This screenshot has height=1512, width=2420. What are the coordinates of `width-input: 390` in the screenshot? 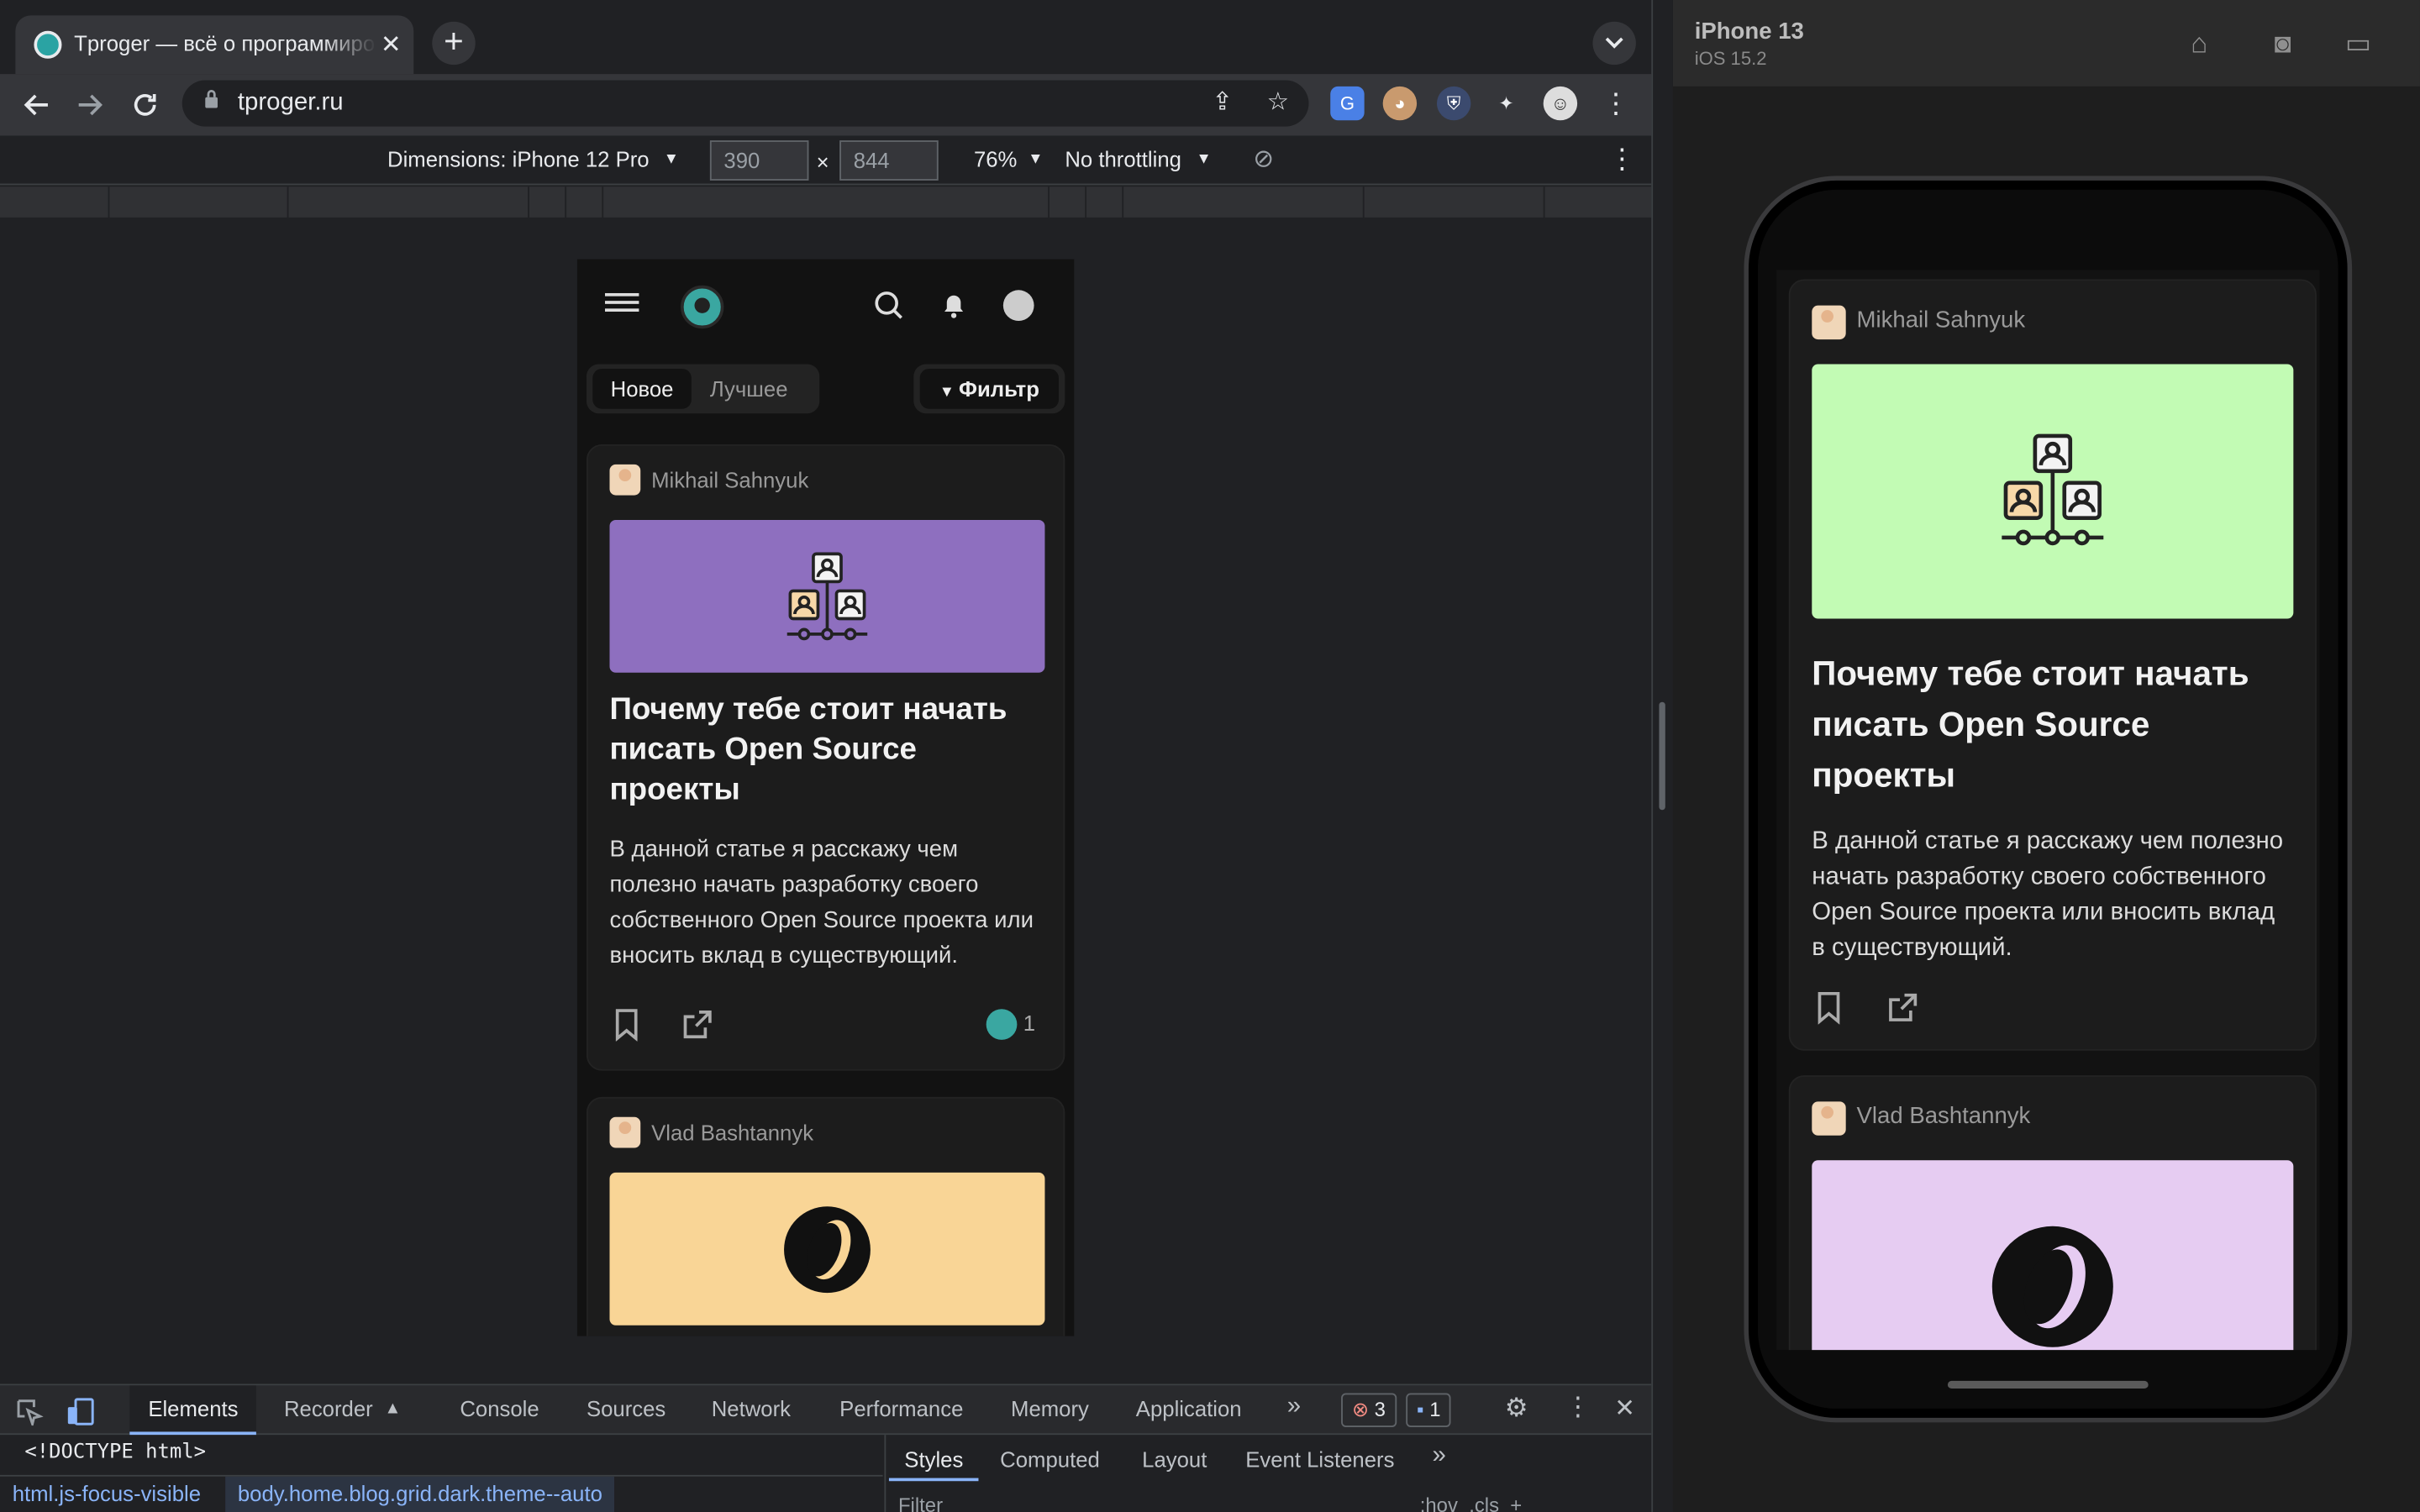 It's located at (759, 160).